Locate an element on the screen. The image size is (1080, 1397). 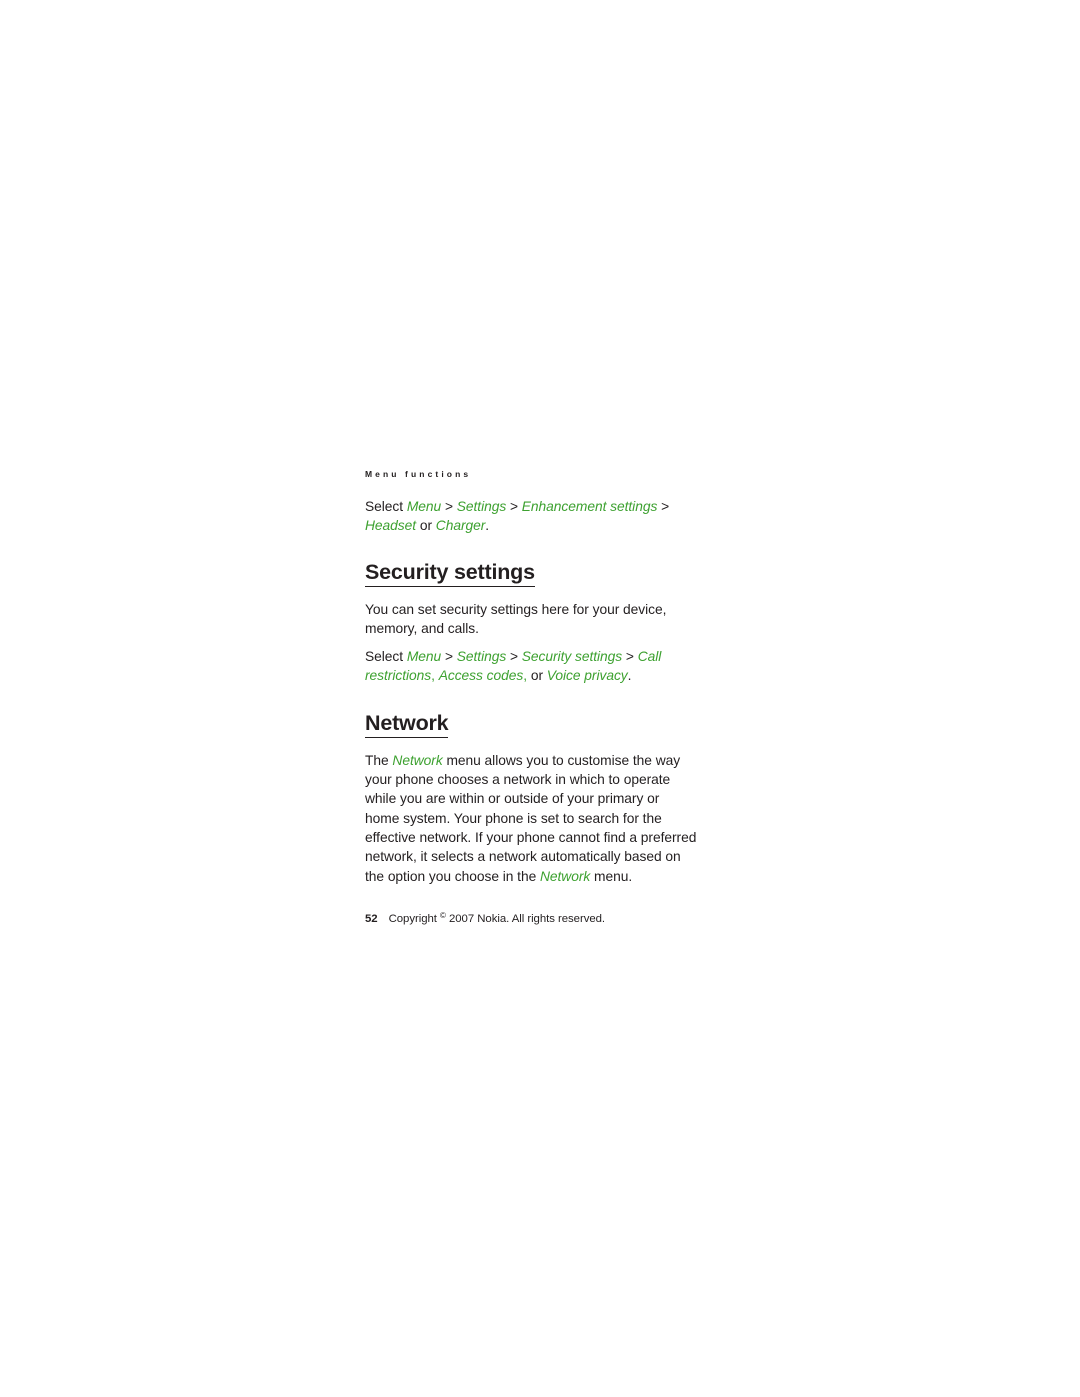
menu-term-enhancement-settings: Enhancement settings is located at coordinates (589, 506).